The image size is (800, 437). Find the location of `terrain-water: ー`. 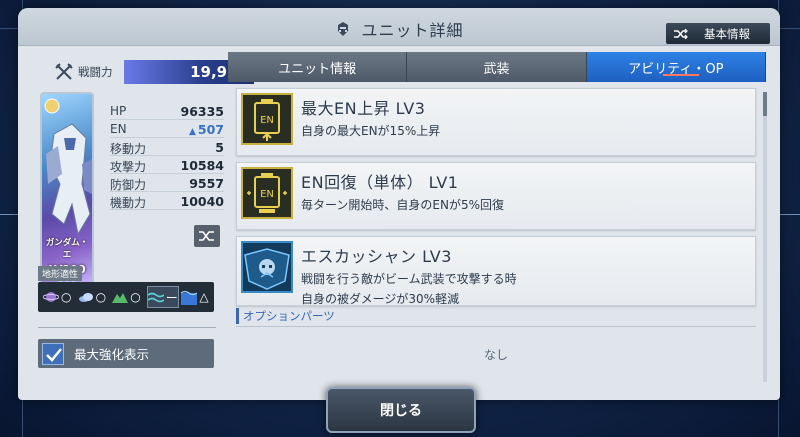

terrain-water: ー is located at coordinates (163, 297).